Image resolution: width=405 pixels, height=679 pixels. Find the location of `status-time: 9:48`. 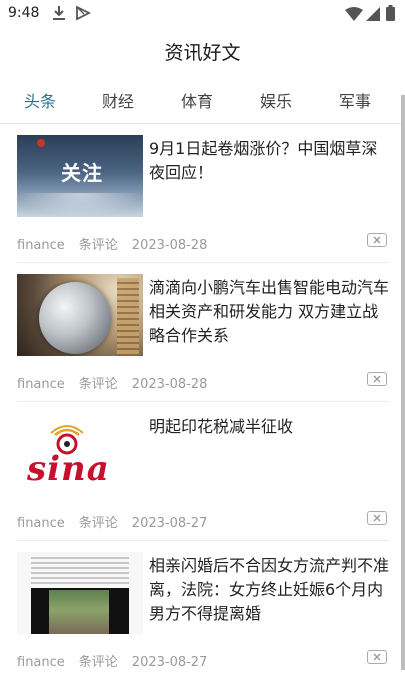

status-time: 9:48 is located at coordinates (24, 13).